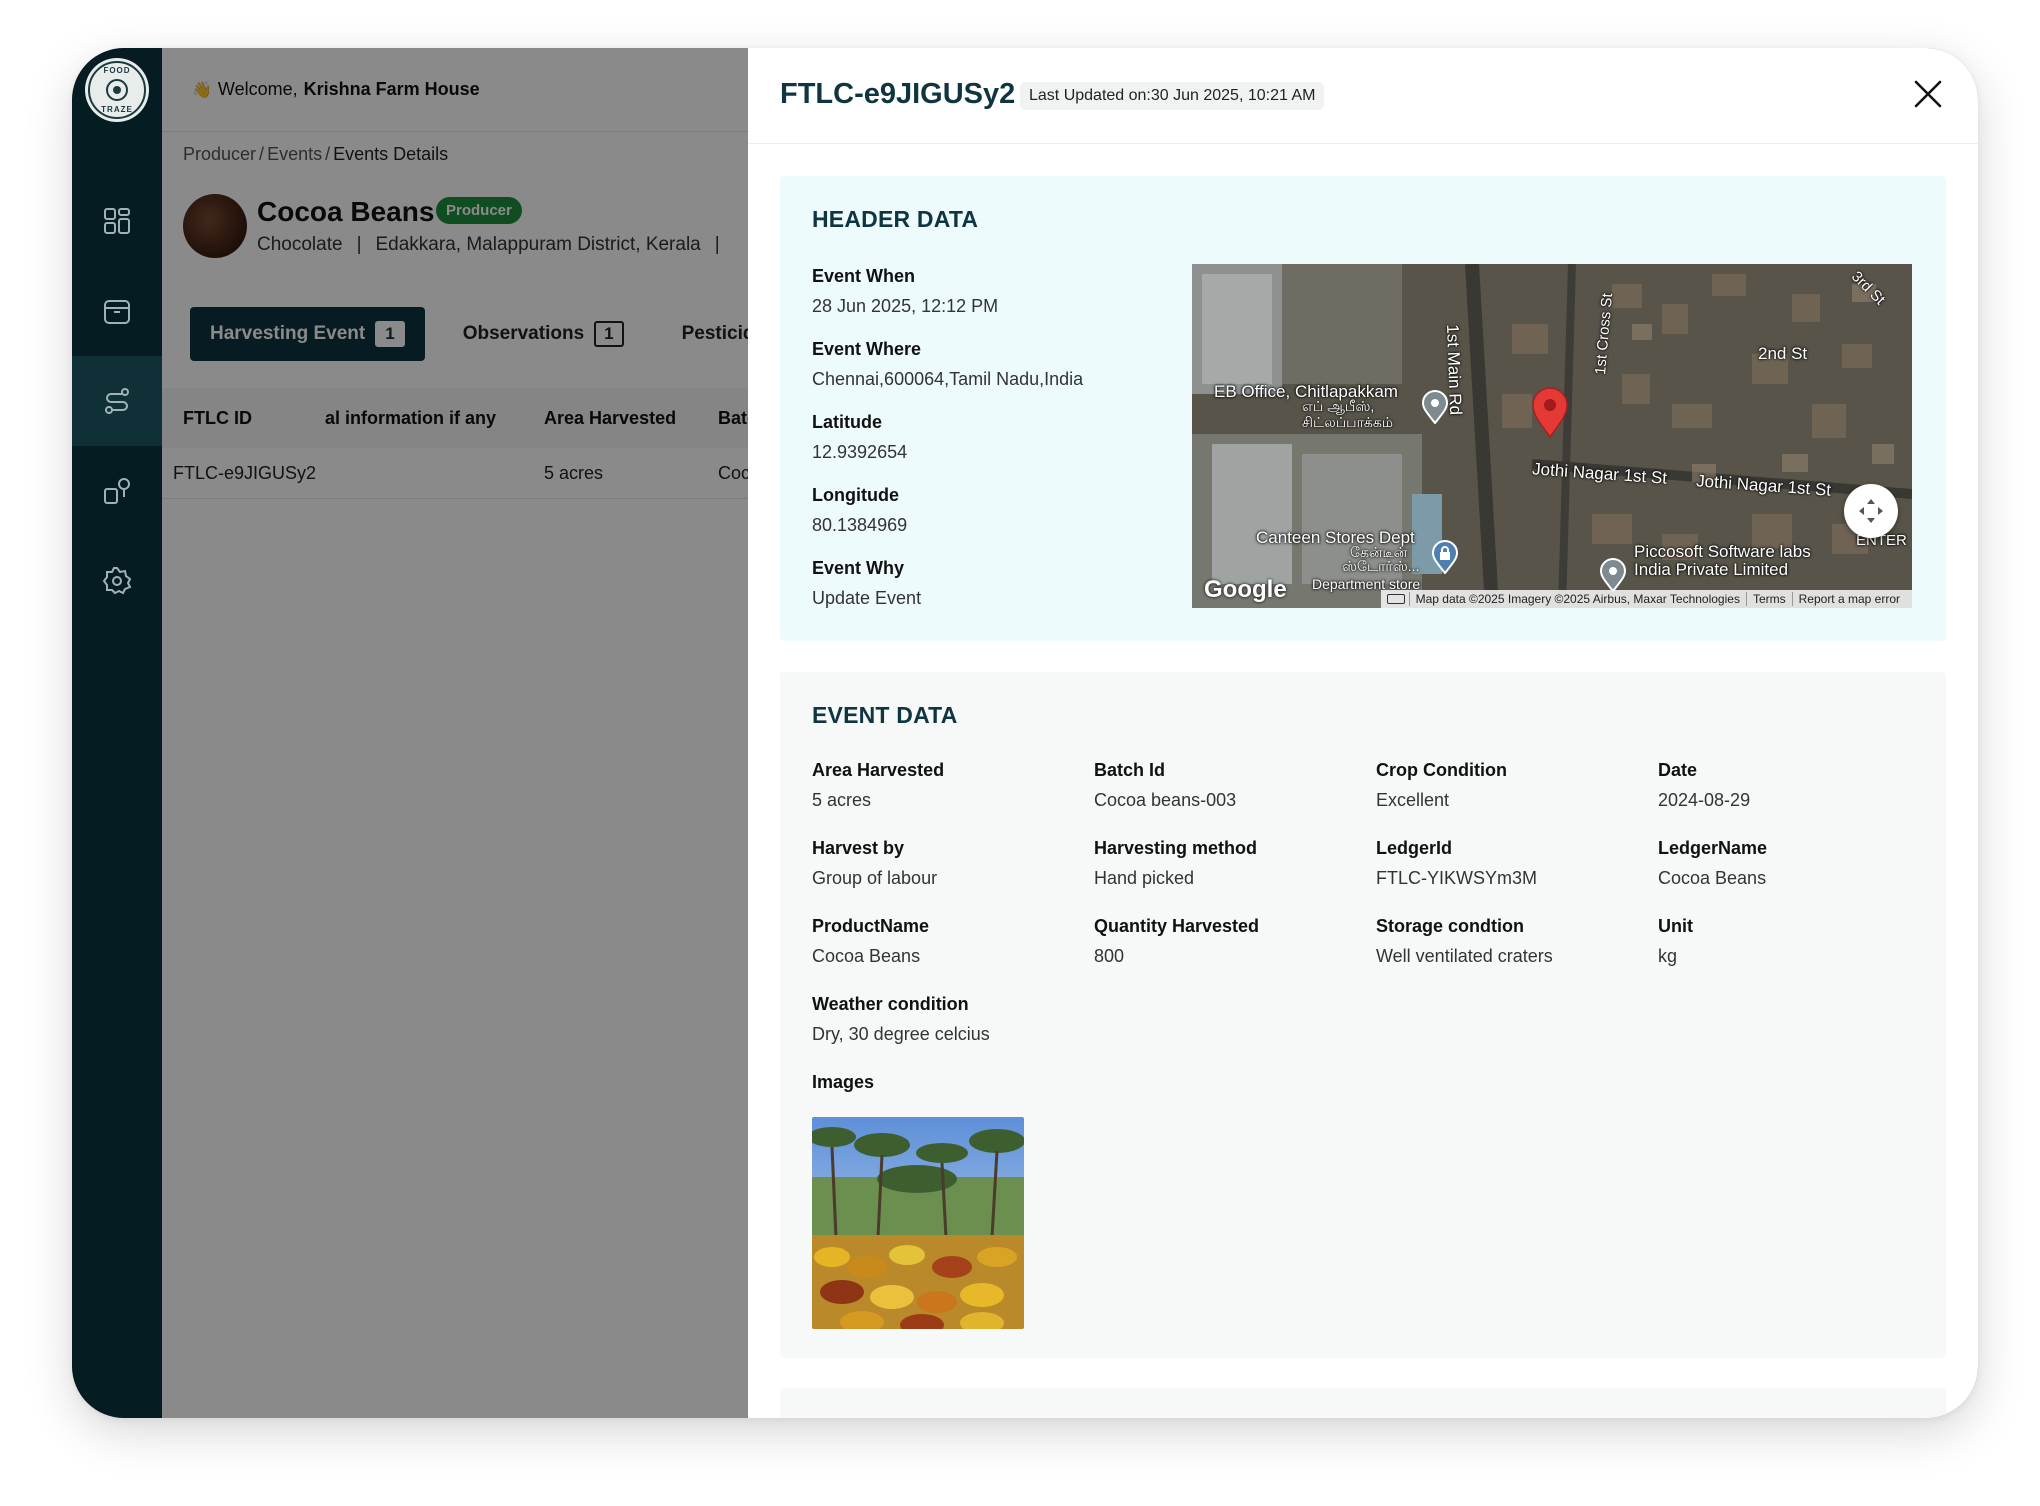  What do you see at coordinates (867, 598) in the screenshot?
I see `field-value: Update Event` at bounding box center [867, 598].